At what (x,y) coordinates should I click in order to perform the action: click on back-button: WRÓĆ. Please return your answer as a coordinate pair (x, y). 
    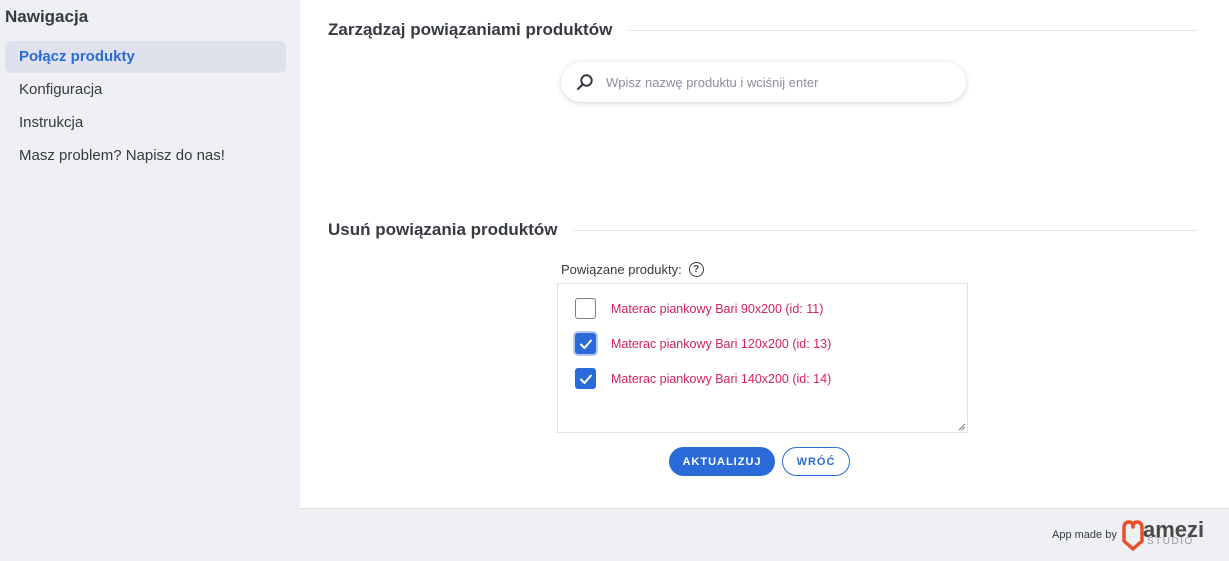
    Looking at the image, I should click on (816, 461).